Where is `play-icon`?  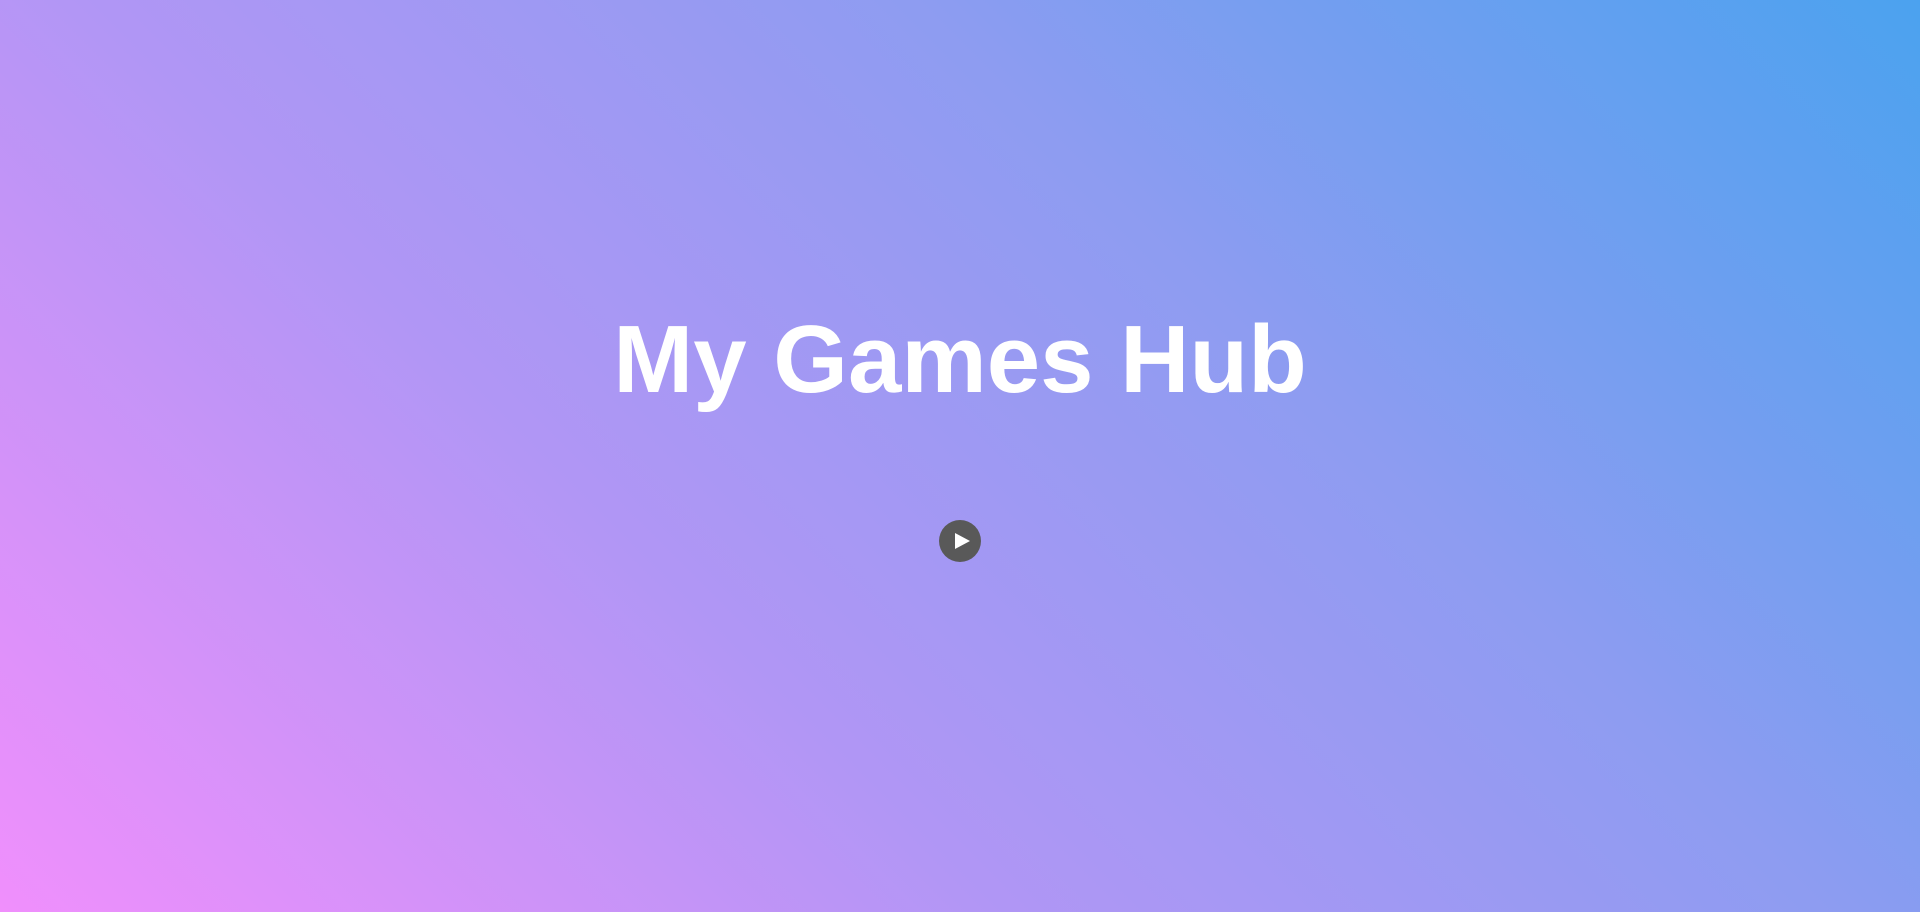
play-icon is located at coordinates (962, 541).